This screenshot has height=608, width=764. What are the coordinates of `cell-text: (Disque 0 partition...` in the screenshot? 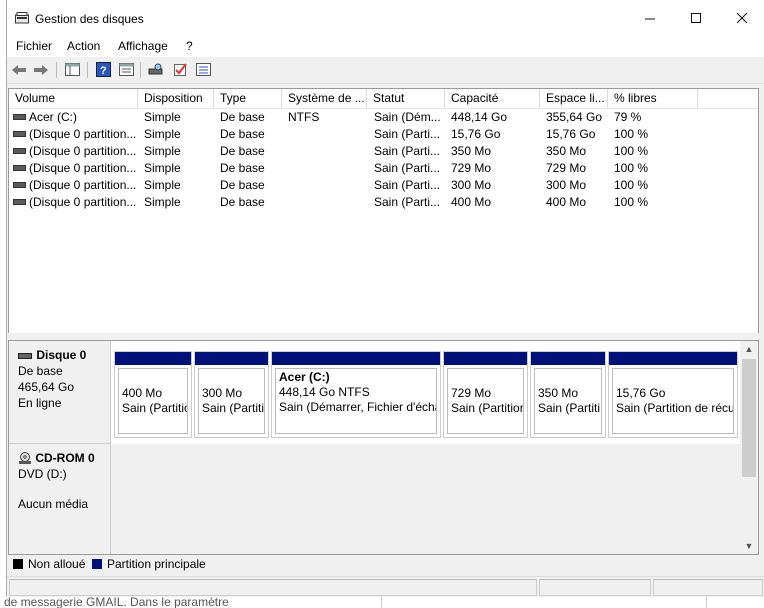 It's located at (83, 202).